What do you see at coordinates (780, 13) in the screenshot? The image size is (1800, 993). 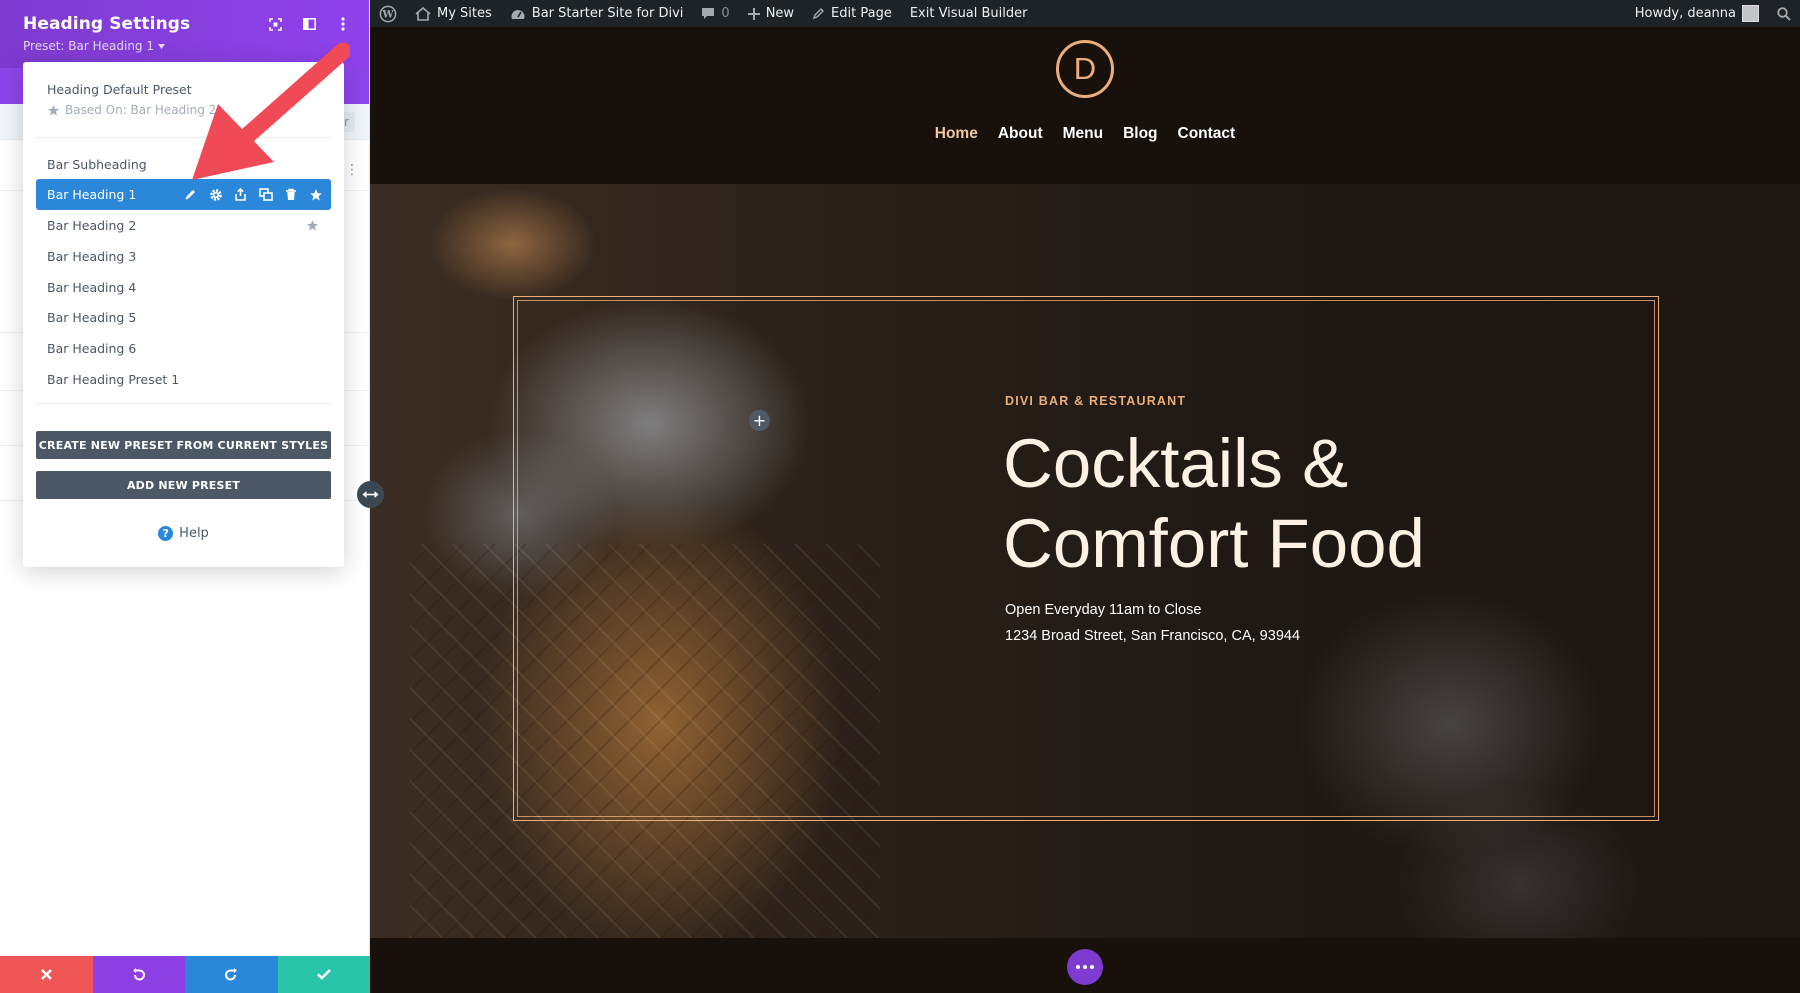 I see `new-label: New` at bounding box center [780, 13].